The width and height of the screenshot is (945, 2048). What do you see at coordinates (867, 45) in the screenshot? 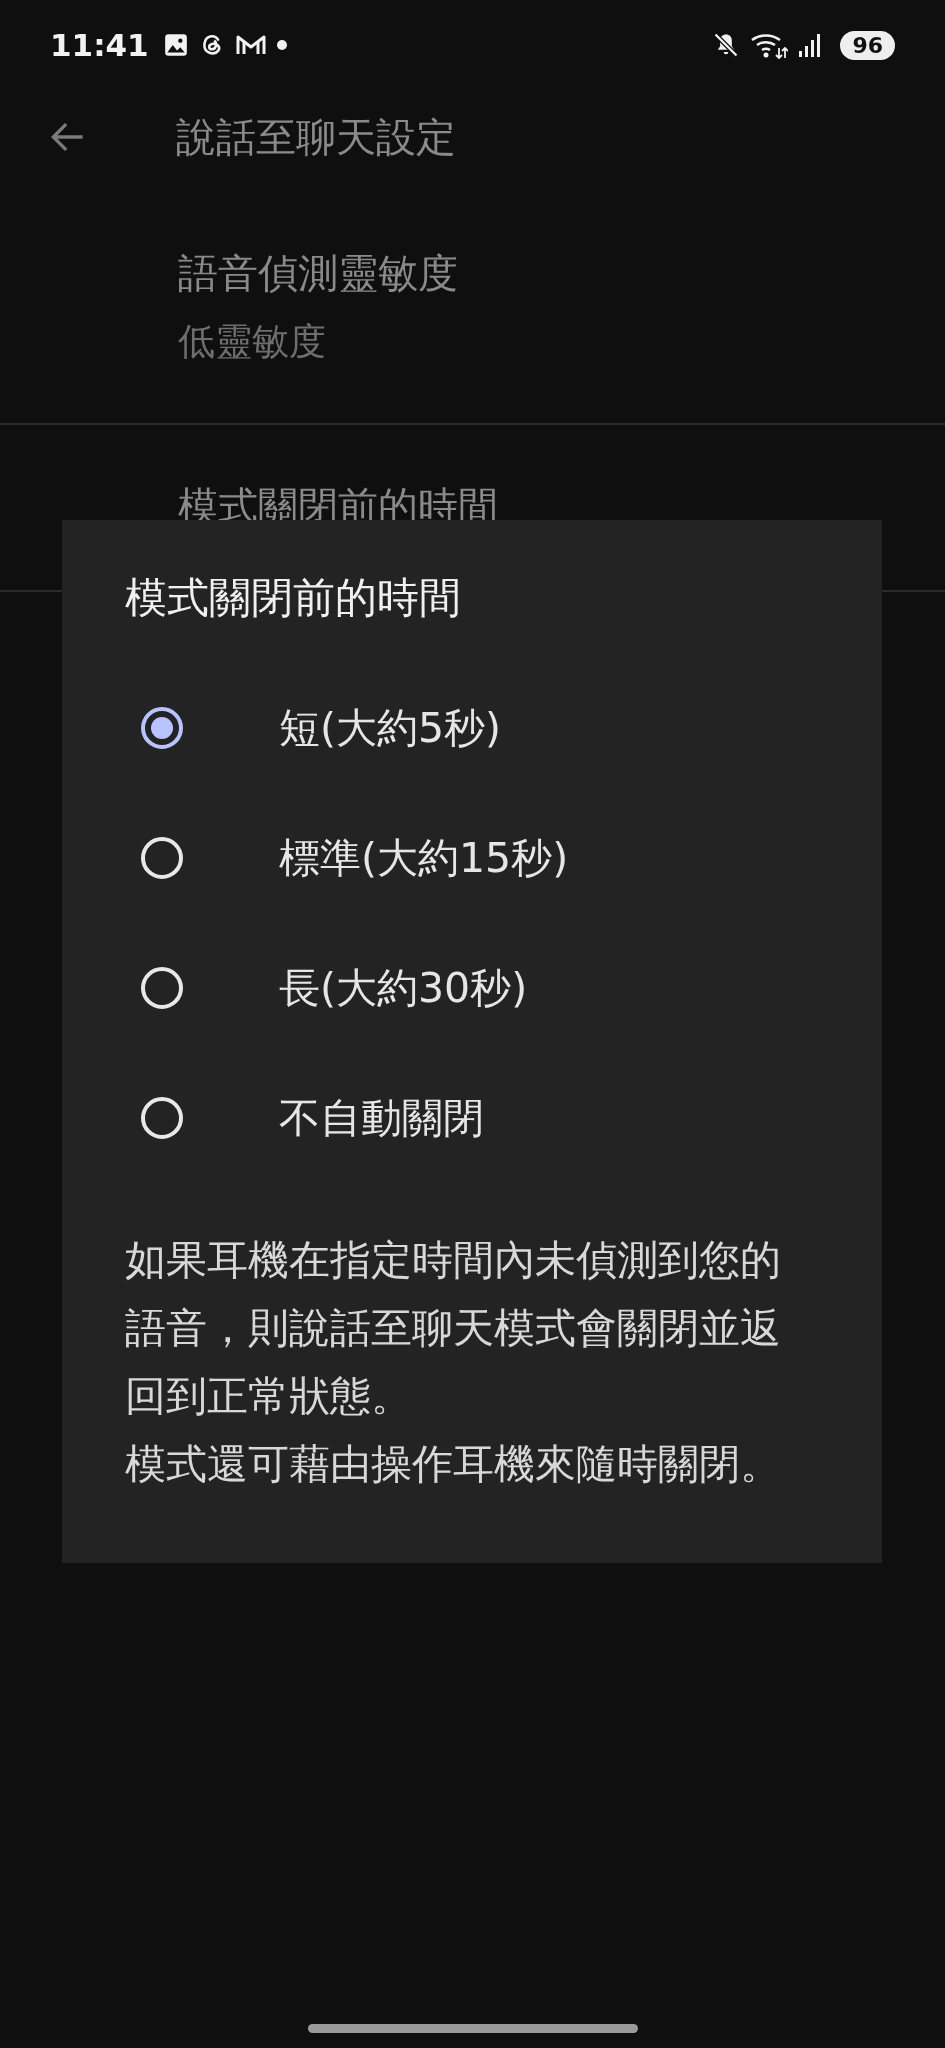
I see `battery-indicator: 96` at bounding box center [867, 45].